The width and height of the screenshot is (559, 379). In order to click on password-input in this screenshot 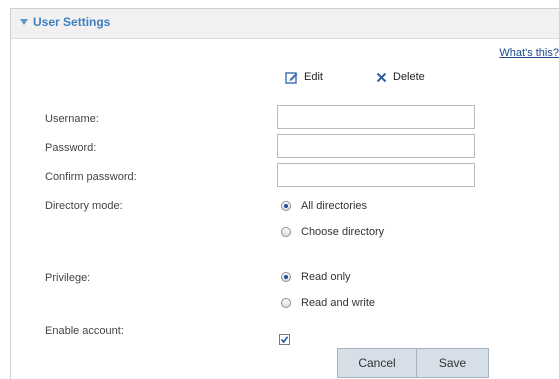, I will do `click(376, 146)`.